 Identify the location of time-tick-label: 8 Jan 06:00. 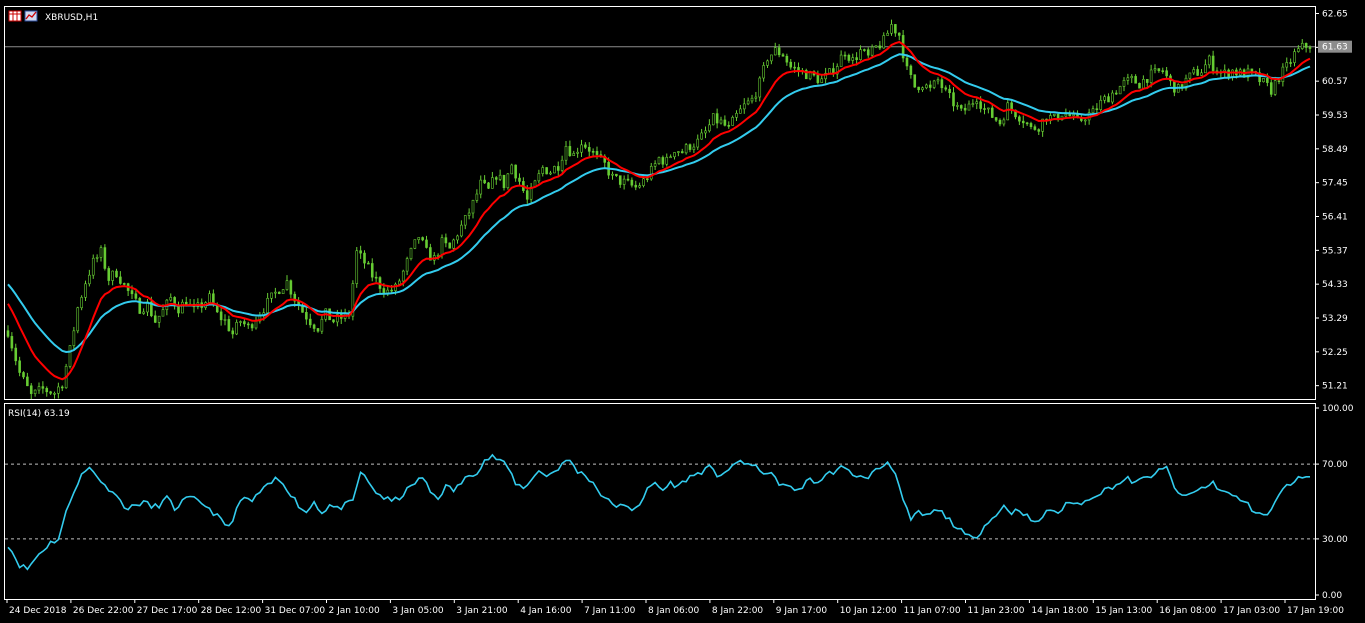
(674, 611).